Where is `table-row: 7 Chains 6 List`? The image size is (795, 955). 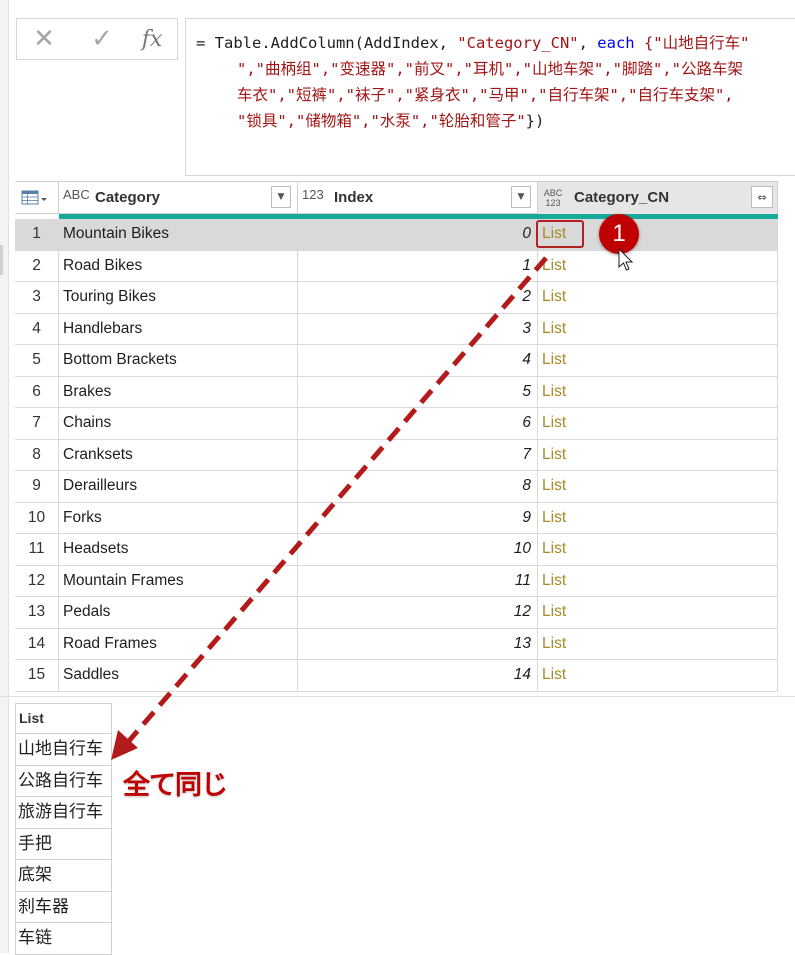 table-row: 7 Chains 6 List is located at coordinates (396, 424).